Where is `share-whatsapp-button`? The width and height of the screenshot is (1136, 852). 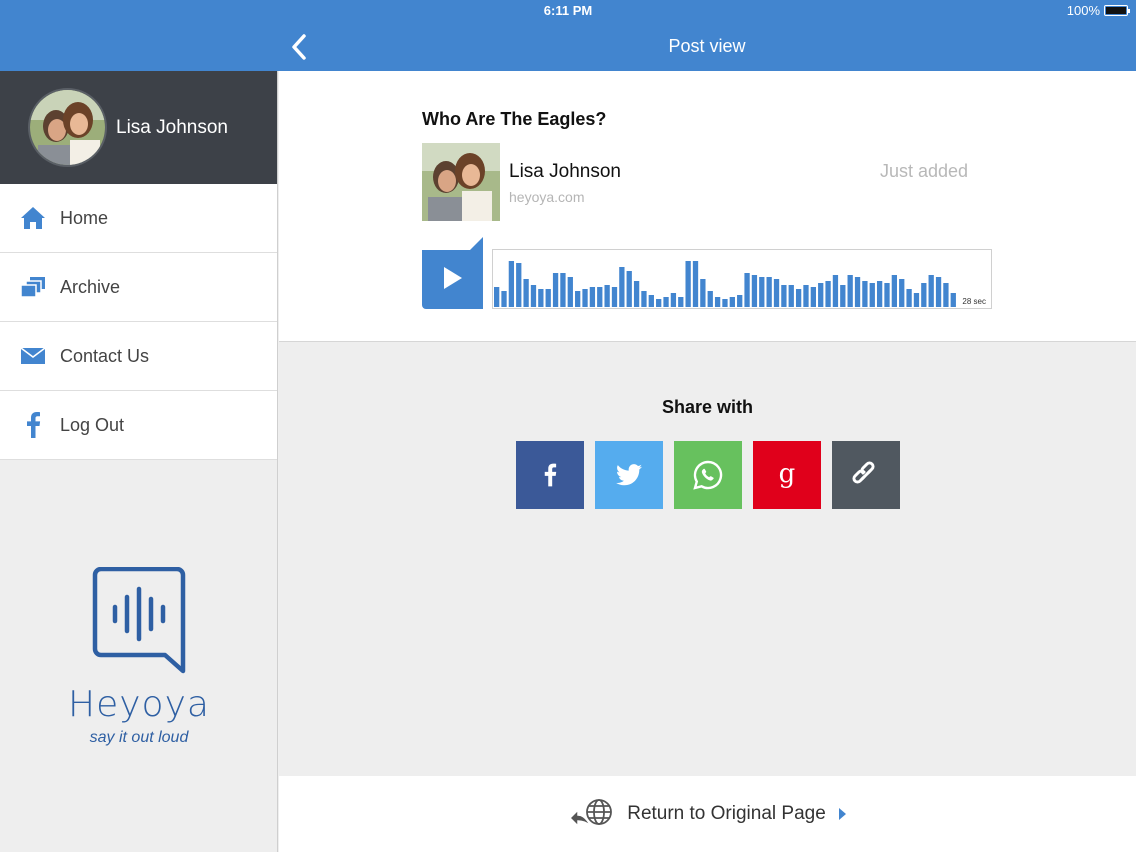 share-whatsapp-button is located at coordinates (708, 475).